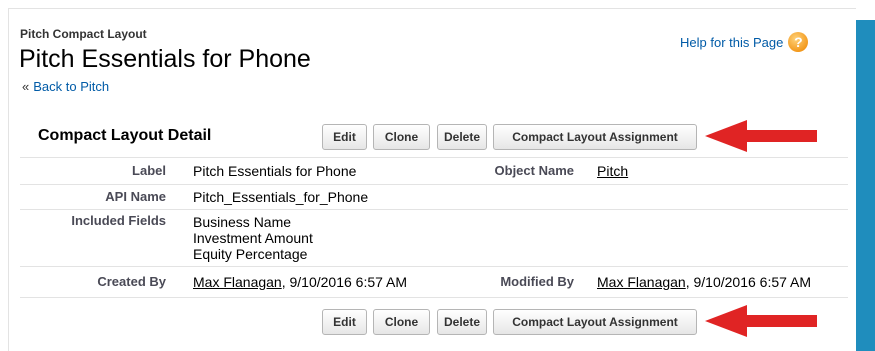  I want to click on scroll-side-bar, so click(865, 185).